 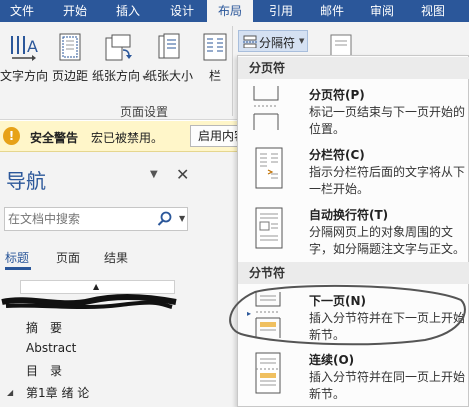 What do you see at coordinates (168, 76) in the screenshot?
I see `paper-size-label: 纸张大小` at bounding box center [168, 76].